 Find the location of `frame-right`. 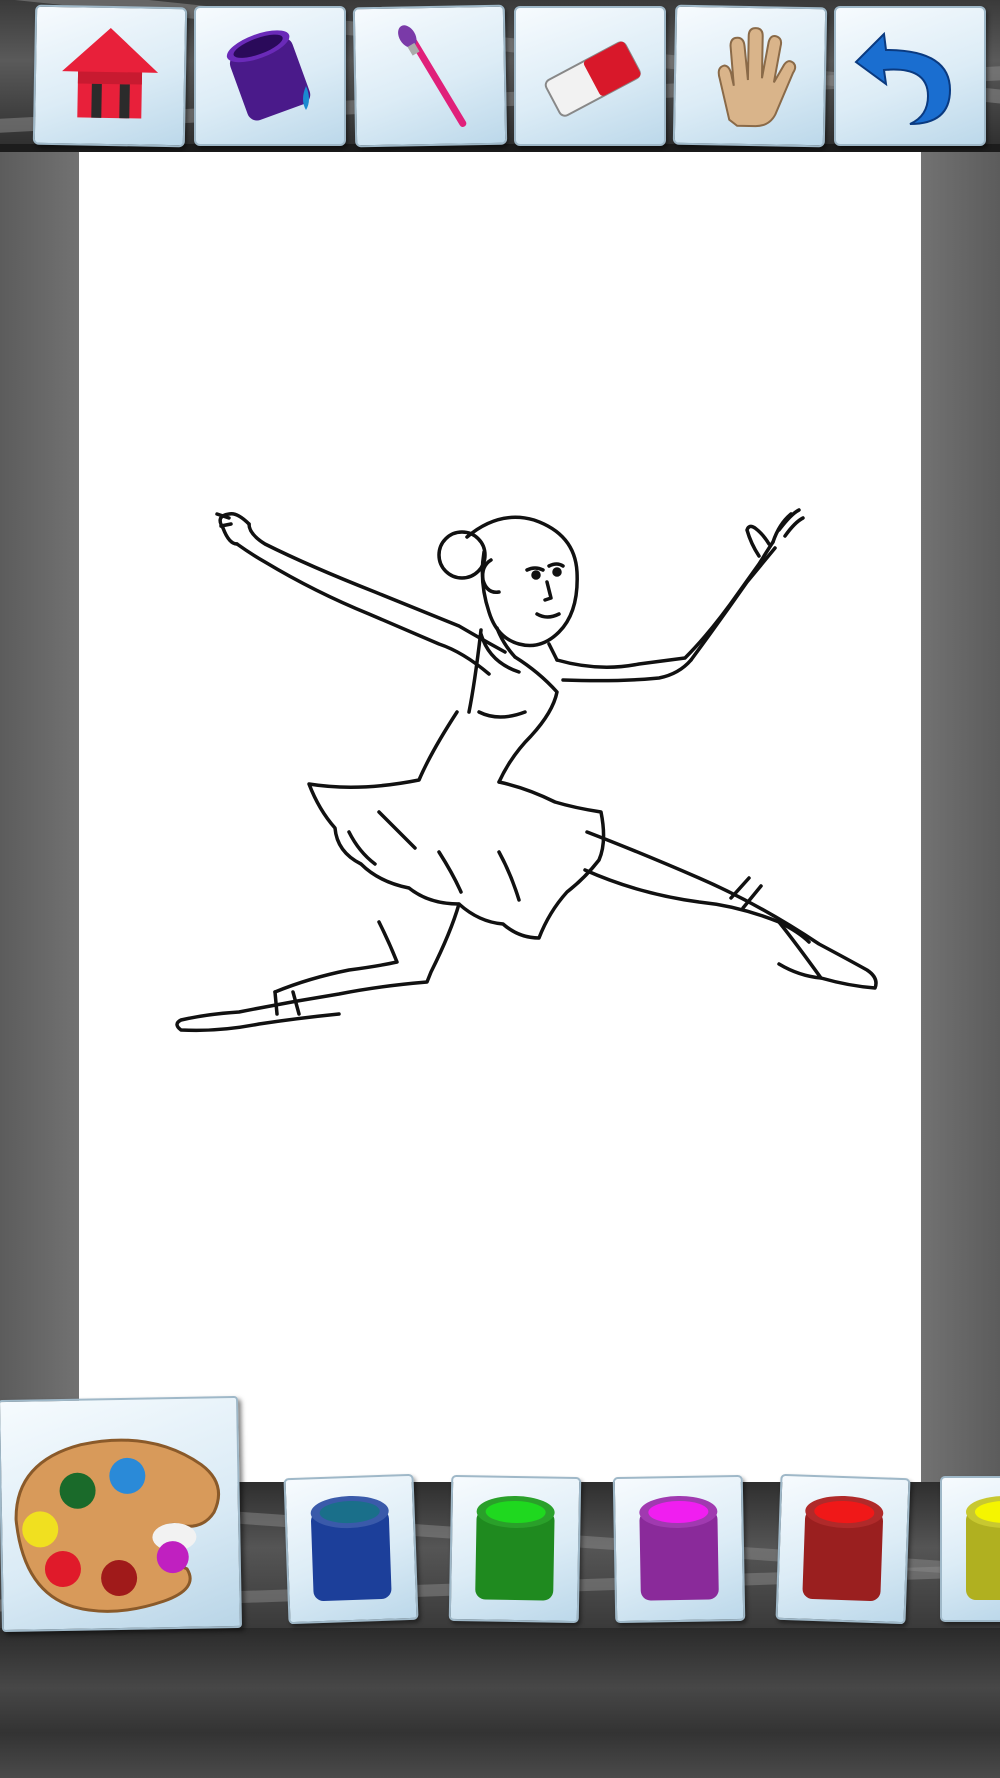

frame-right is located at coordinates (960, 817).